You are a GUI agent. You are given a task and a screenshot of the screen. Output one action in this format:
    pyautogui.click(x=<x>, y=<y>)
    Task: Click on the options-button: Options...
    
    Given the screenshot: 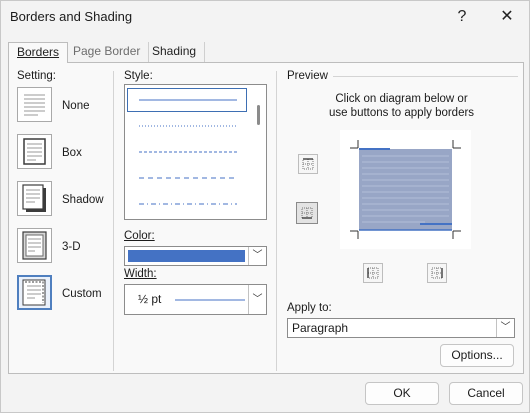 What is the action you would take?
    pyautogui.click(x=477, y=355)
    